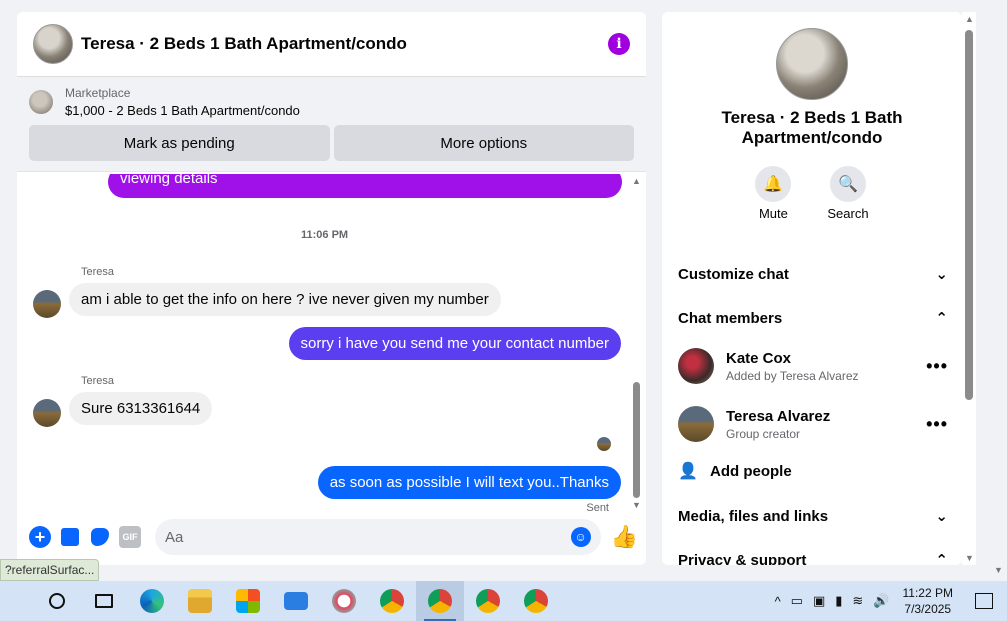 The image size is (1007, 621). I want to click on message-timestamp: 11:06 PM, so click(325, 235).